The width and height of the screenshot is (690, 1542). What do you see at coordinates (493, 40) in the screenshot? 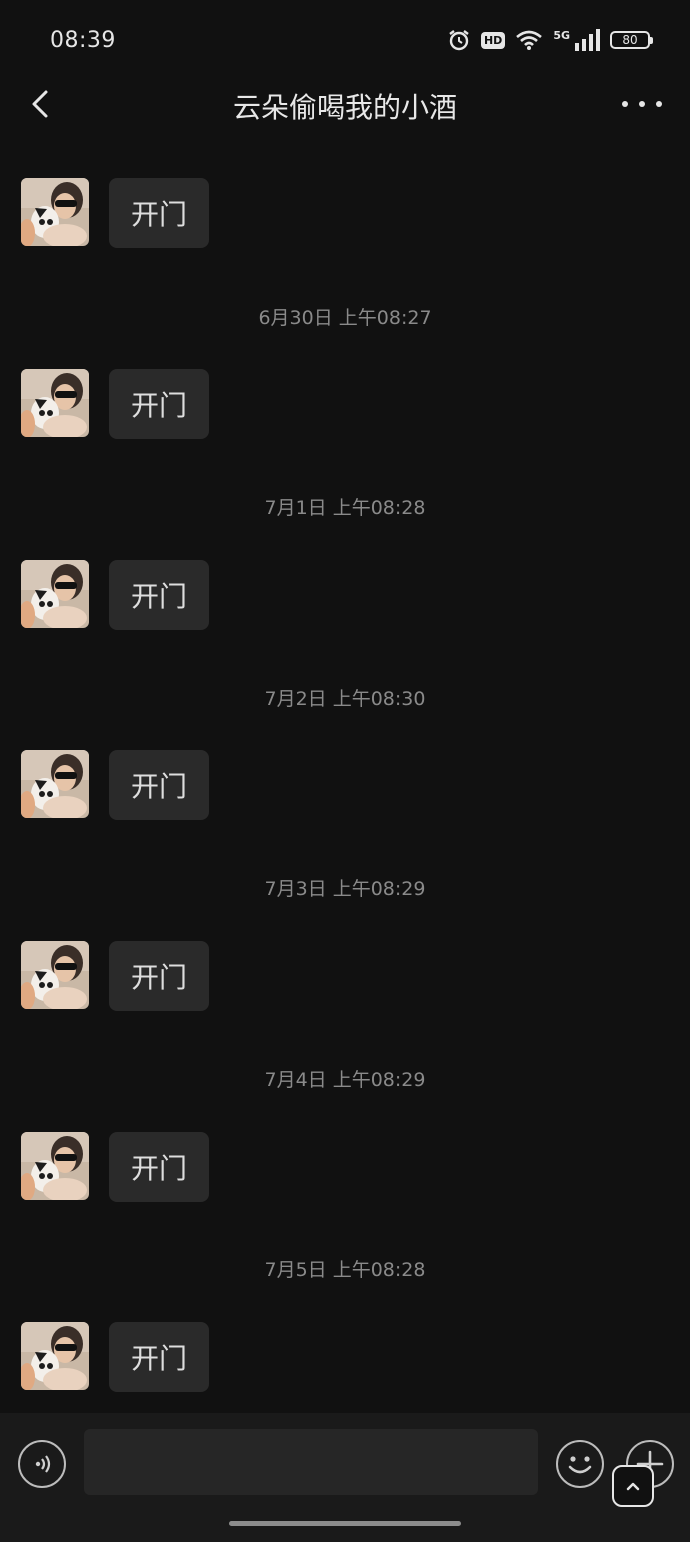
I see `hd-icon: HD` at bounding box center [493, 40].